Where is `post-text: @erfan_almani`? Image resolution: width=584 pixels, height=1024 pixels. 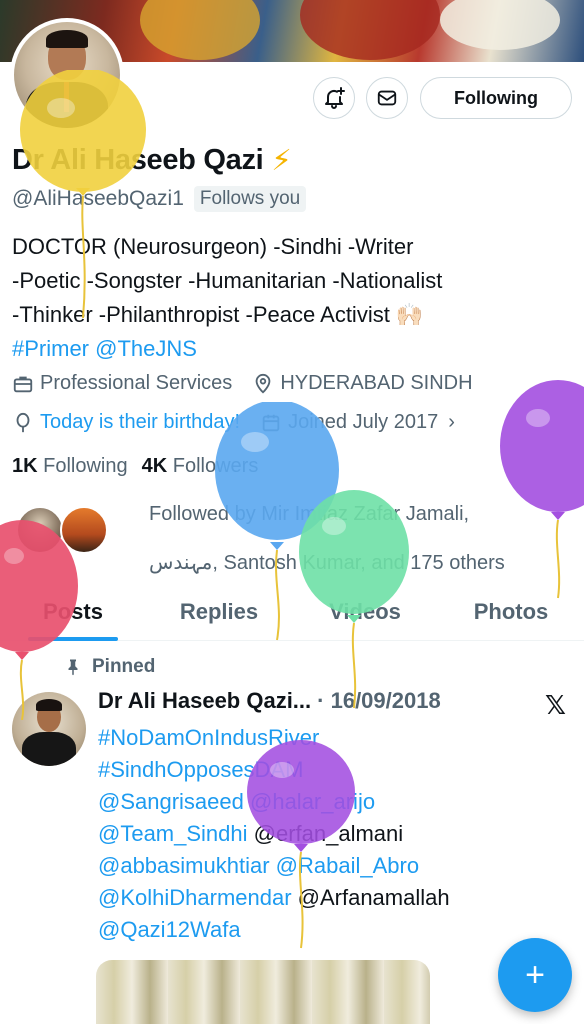
post-text: @erfan_almani is located at coordinates (325, 833).